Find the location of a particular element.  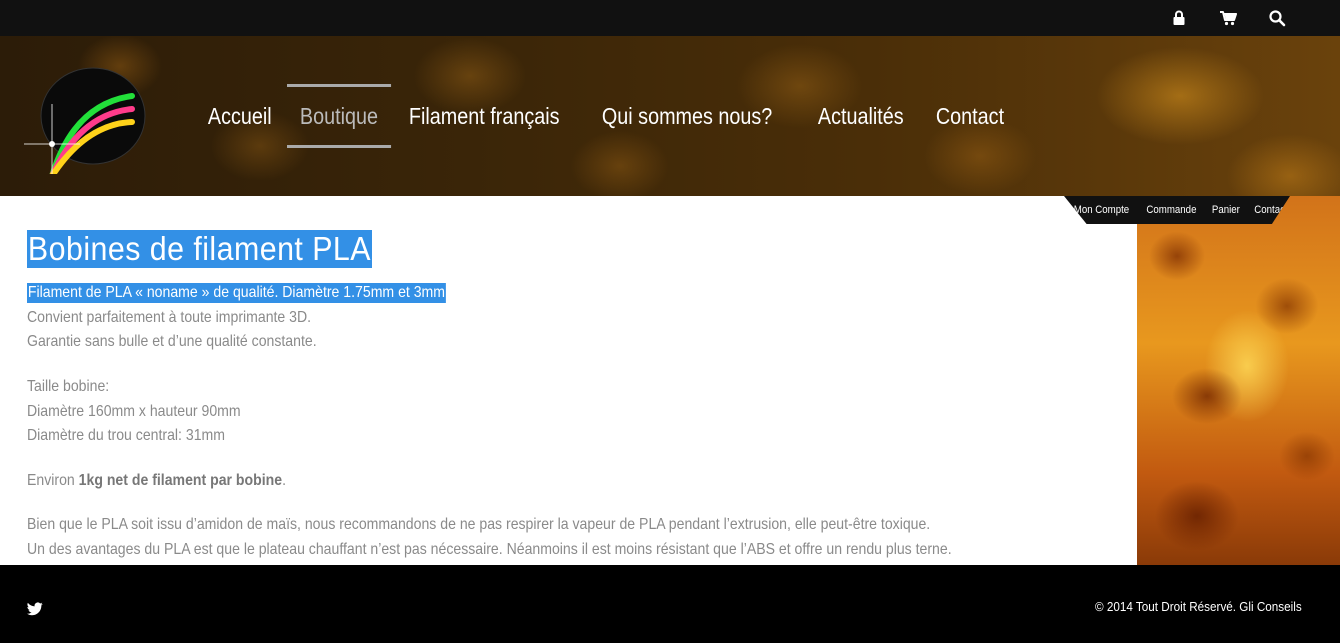

copyright-text: © 2014 Tout Droit Réservé. Gli Conseils is located at coordinates (1198, 606).